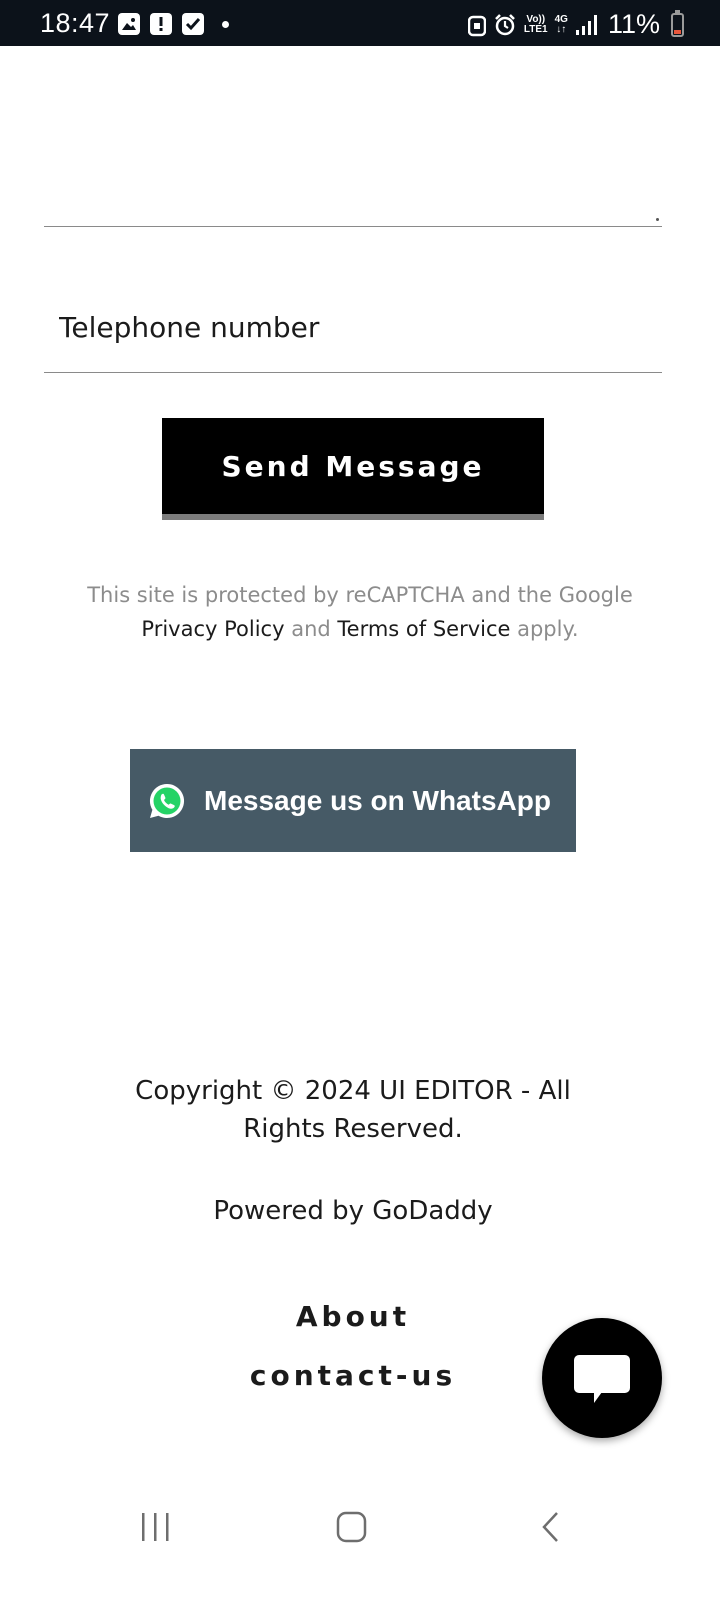 This screenshot has width=720, height=1600. I want to click on resize-handle-icon, so click(657, 219).